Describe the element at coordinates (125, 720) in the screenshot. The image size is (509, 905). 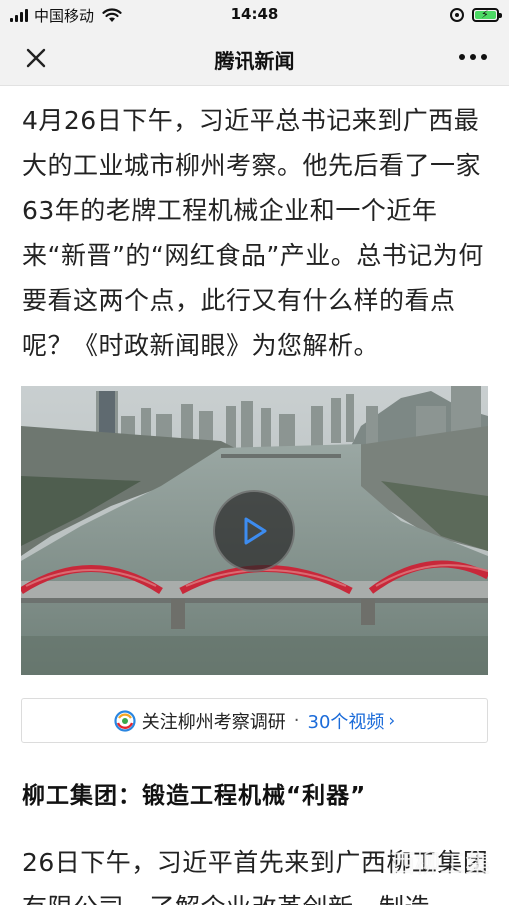
I see `tencent-news-logo-icon` at that location.